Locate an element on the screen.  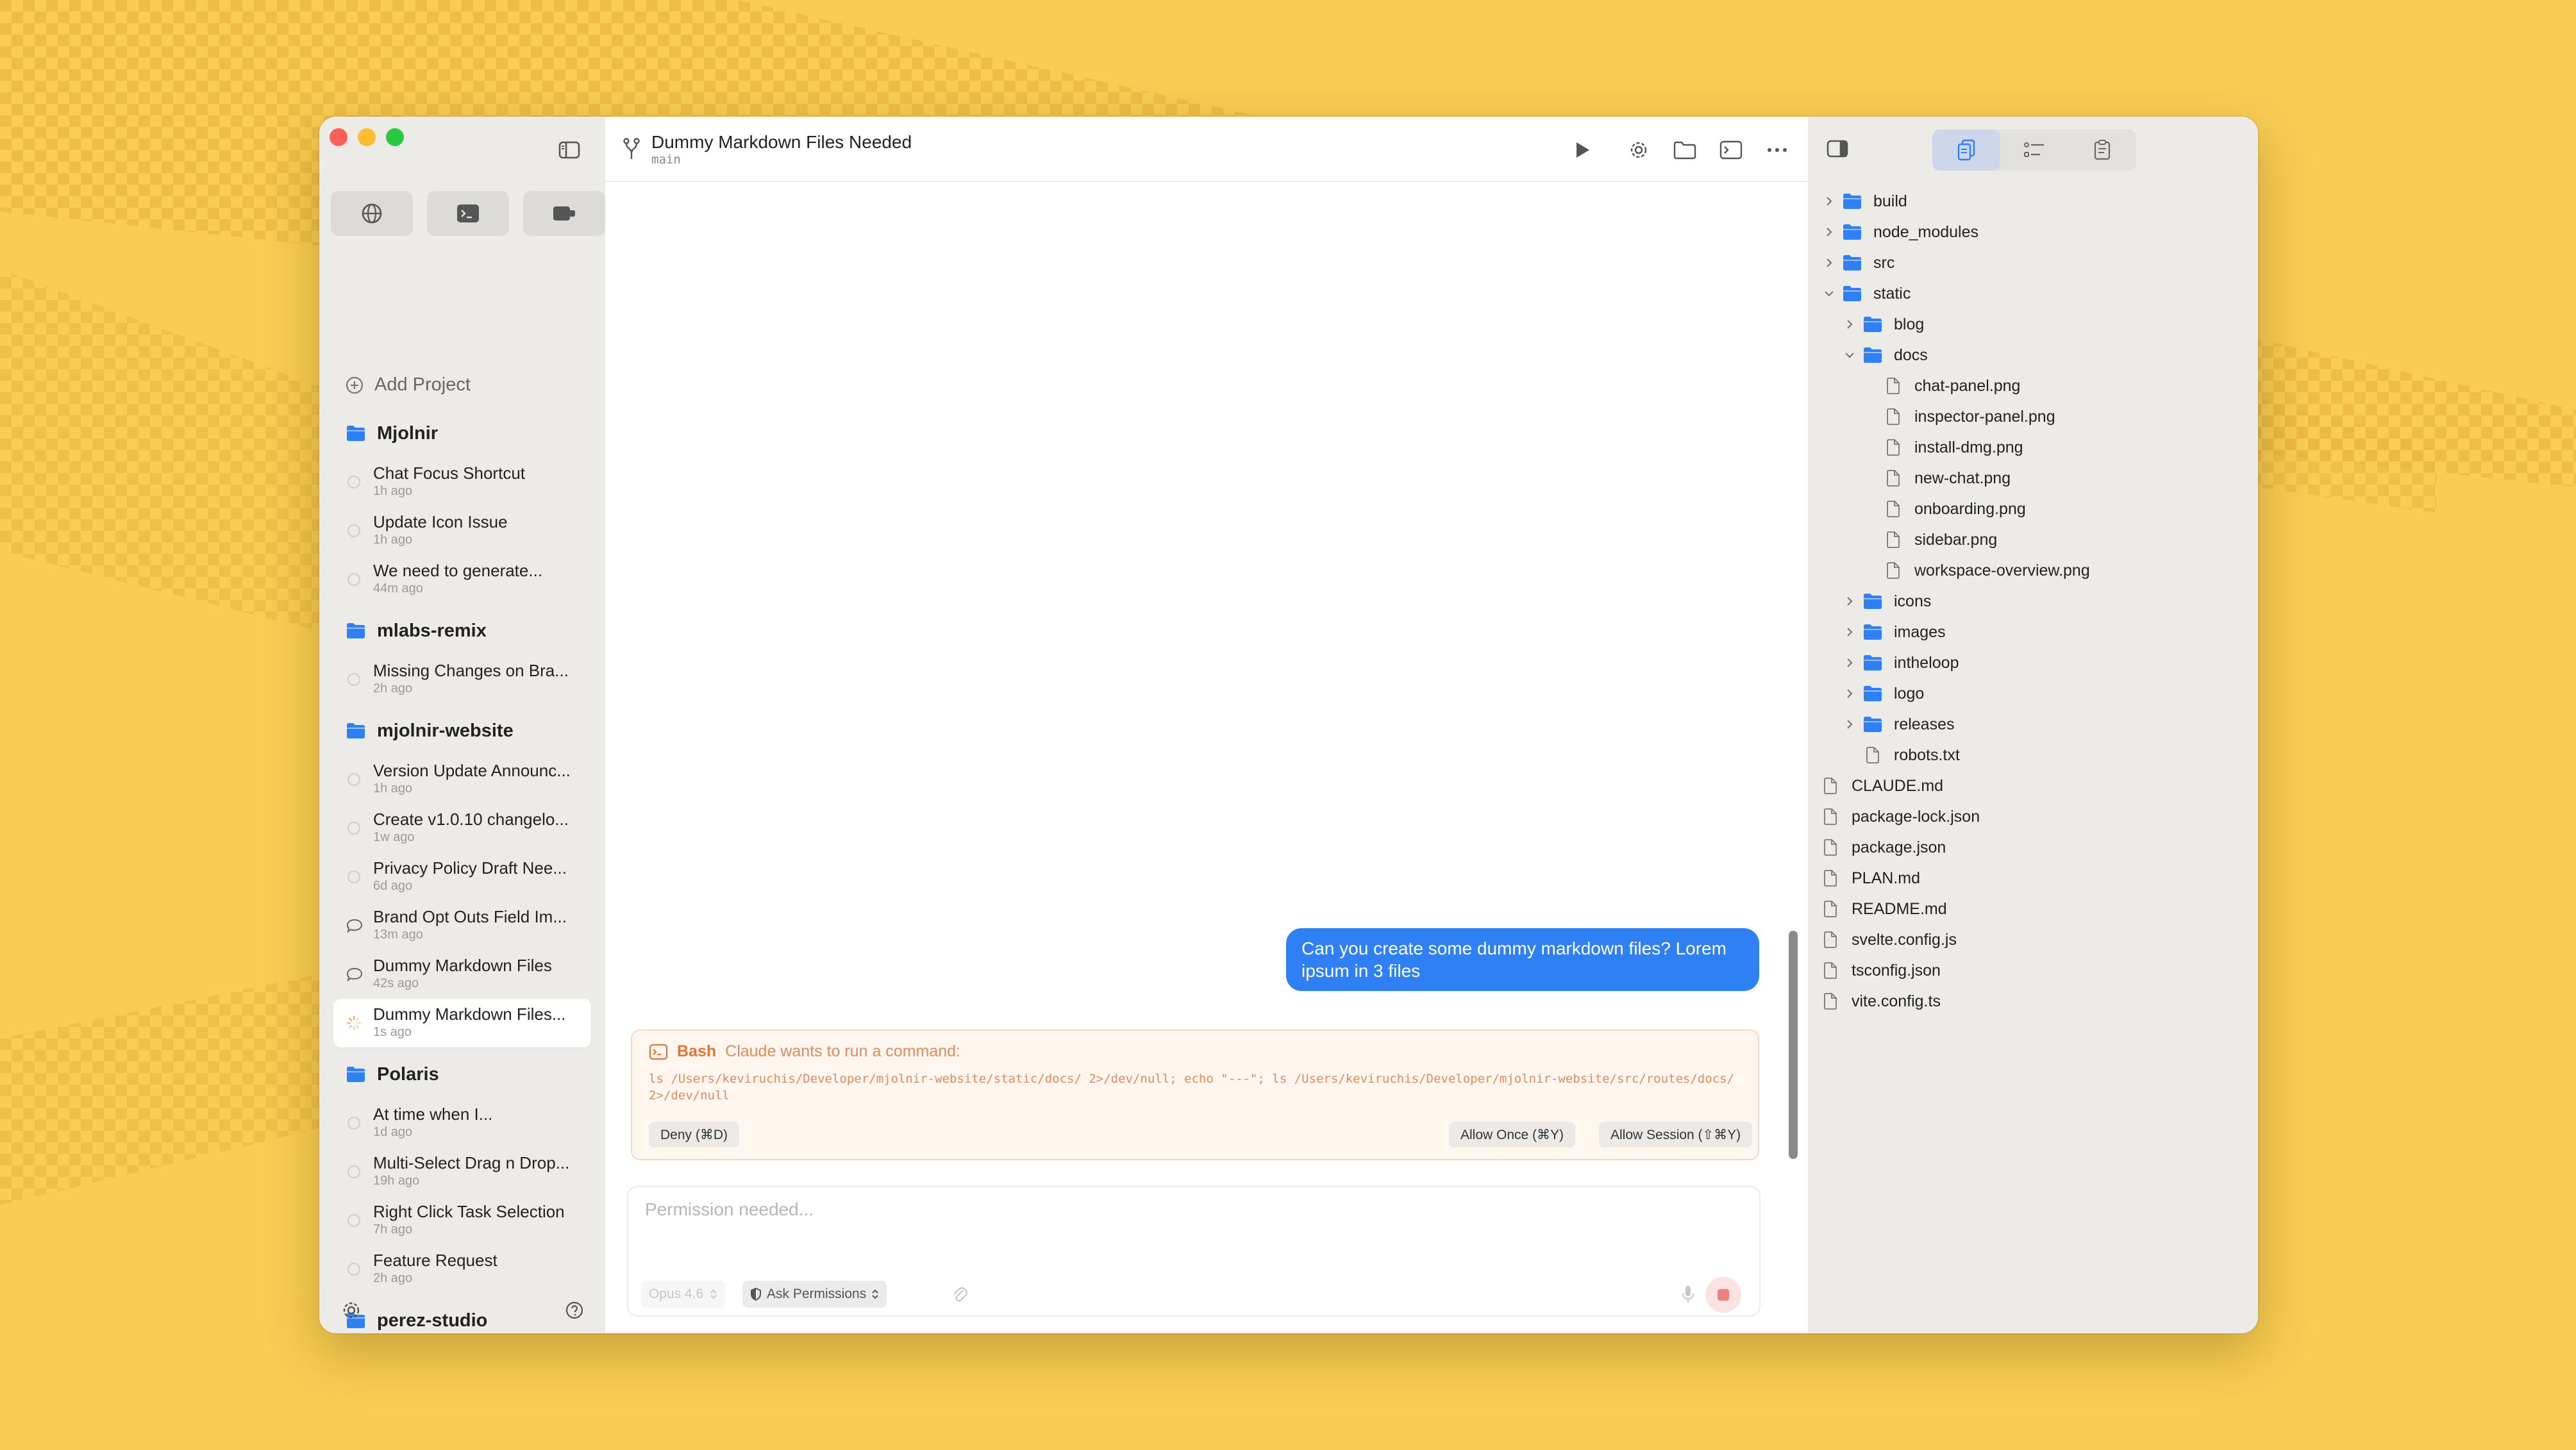
deny-button: Deny (⌘D) is located at coordinates (694, 1135).